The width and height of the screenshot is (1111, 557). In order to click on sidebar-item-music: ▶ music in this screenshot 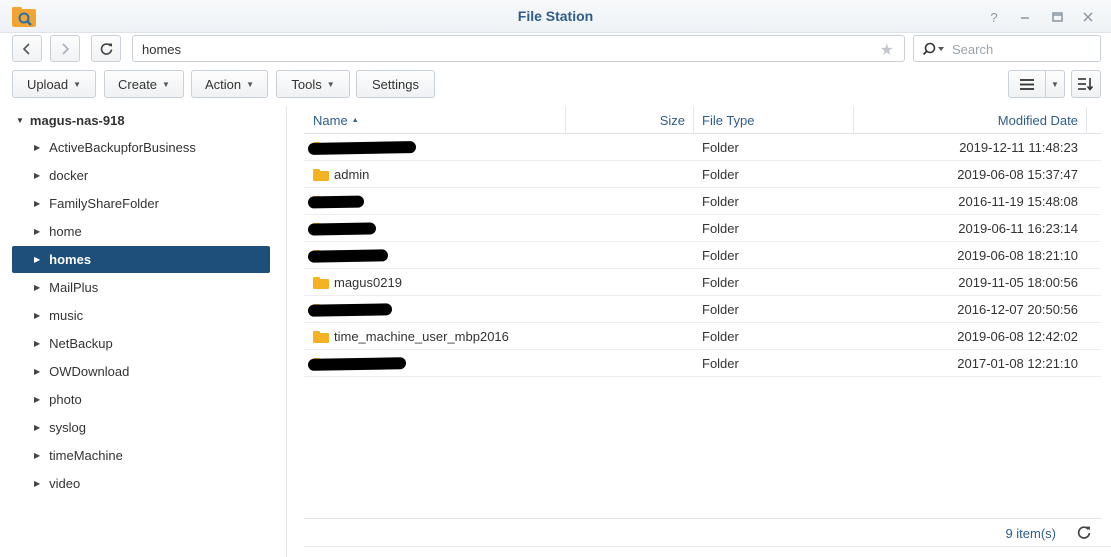, I will do `click(141, 315)`.